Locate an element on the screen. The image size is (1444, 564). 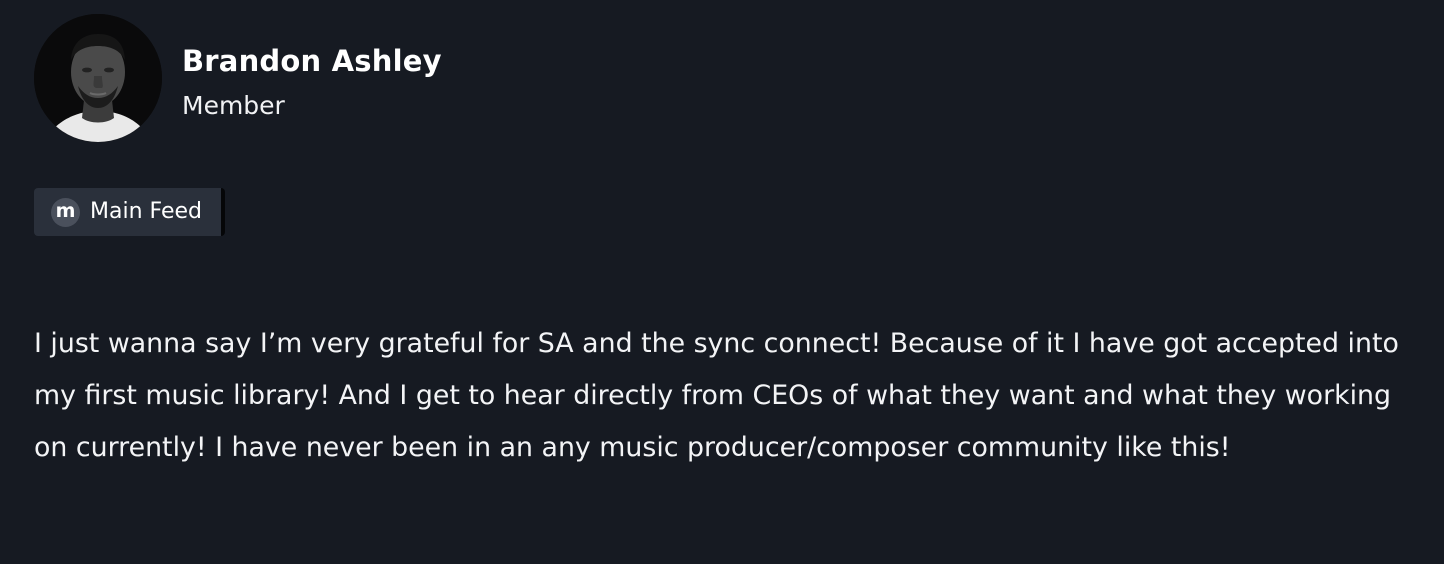
author-name: Brandon Ashley is located at coordinates (312, 61).